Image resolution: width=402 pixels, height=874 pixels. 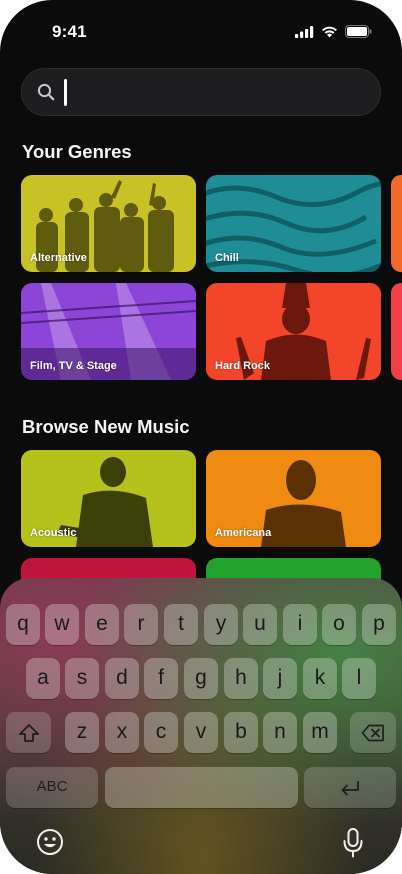 What do you see at coordinates (82, 678) in the screenshot?
I see `key-s: s` at bounding box center [82, 678].